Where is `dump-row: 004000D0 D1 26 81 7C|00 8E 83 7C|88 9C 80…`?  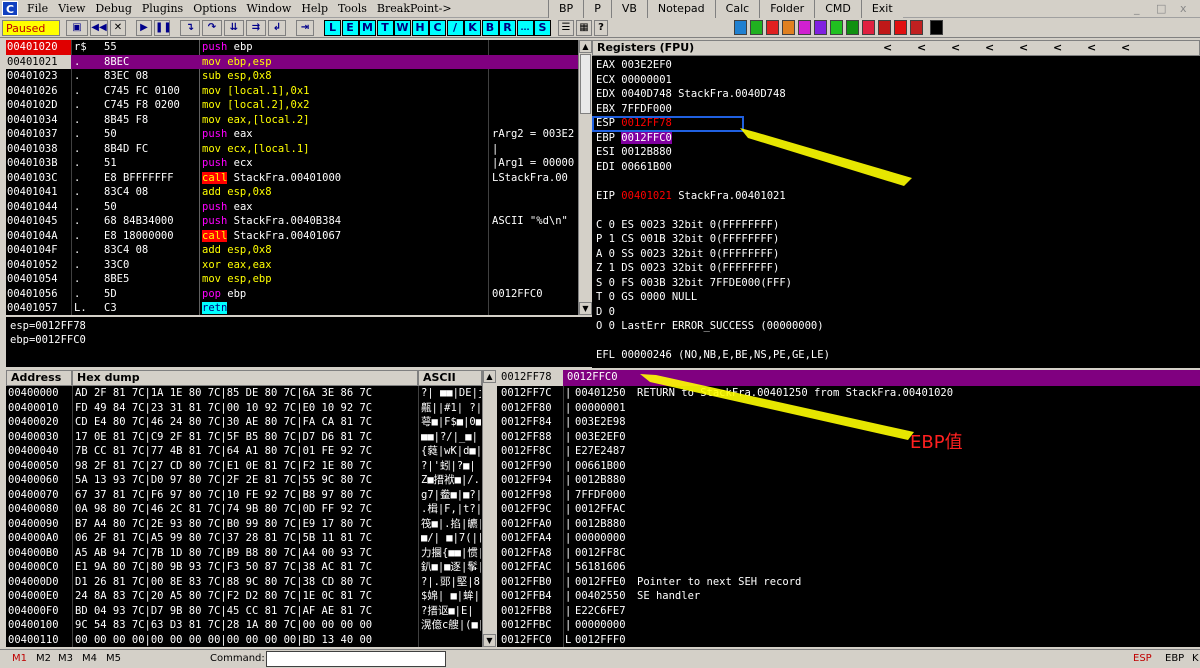 dump-row: 004000D0 D1 26 81 7C|00 8E 83 7C|88 9C 80… is located at coordinates (244, 582).